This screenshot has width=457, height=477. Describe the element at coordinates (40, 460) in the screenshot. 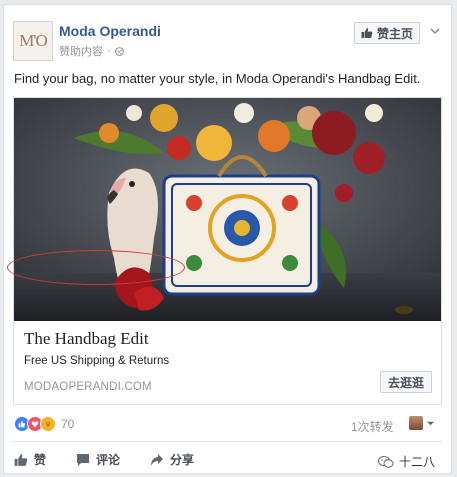

I see `like-label: 赞` at that location.